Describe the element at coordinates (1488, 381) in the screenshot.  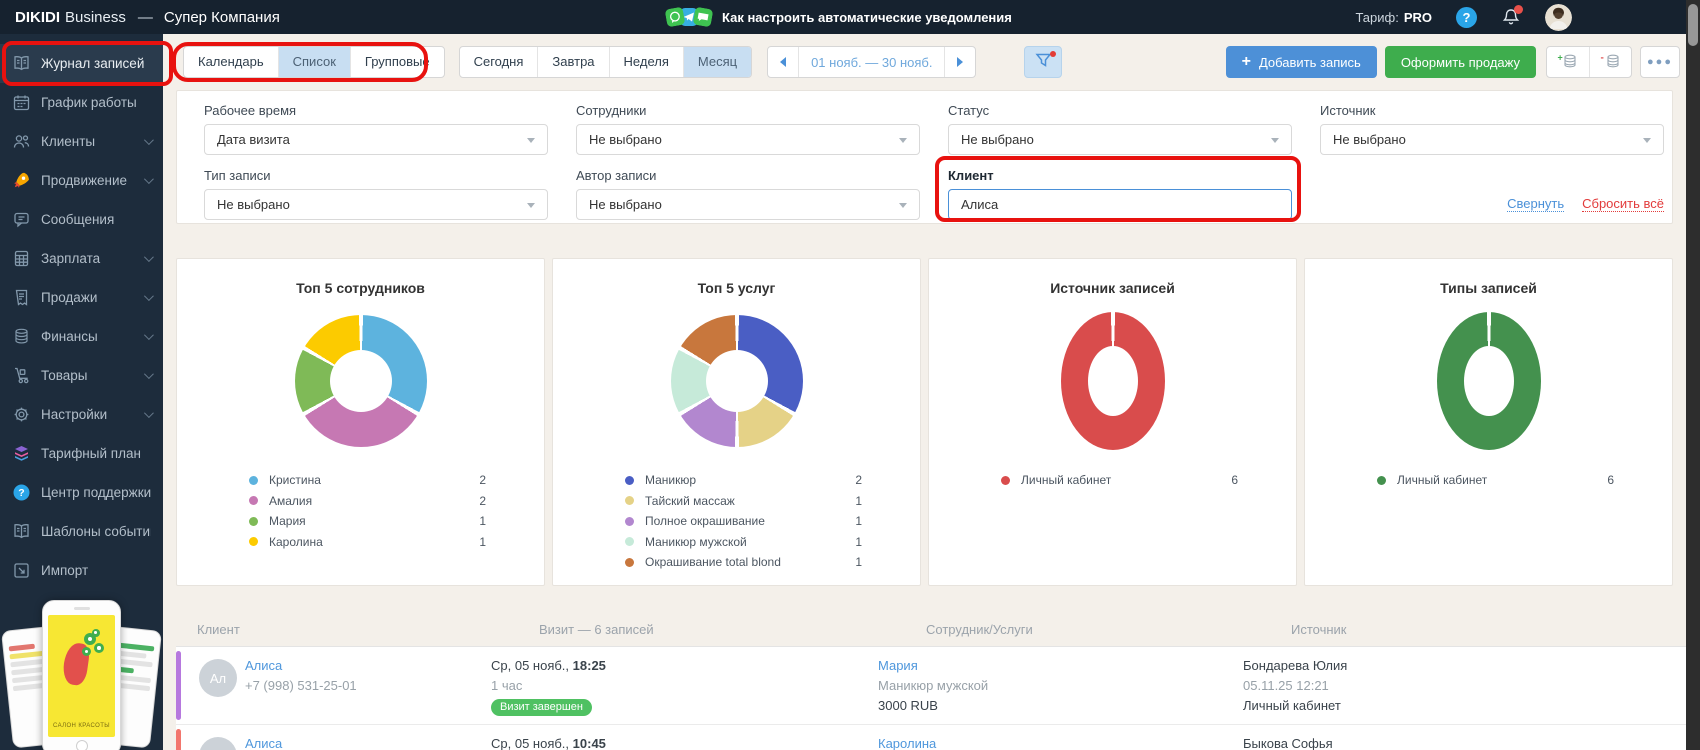
I see `donut-chart-types` at that location.